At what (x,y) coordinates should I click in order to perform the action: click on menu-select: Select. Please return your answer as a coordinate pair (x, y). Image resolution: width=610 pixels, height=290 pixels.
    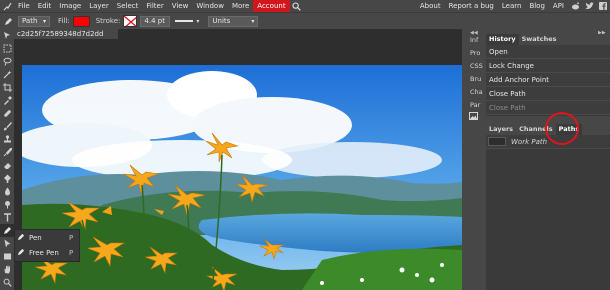
    Looking at the image, I should click on (128, 6).